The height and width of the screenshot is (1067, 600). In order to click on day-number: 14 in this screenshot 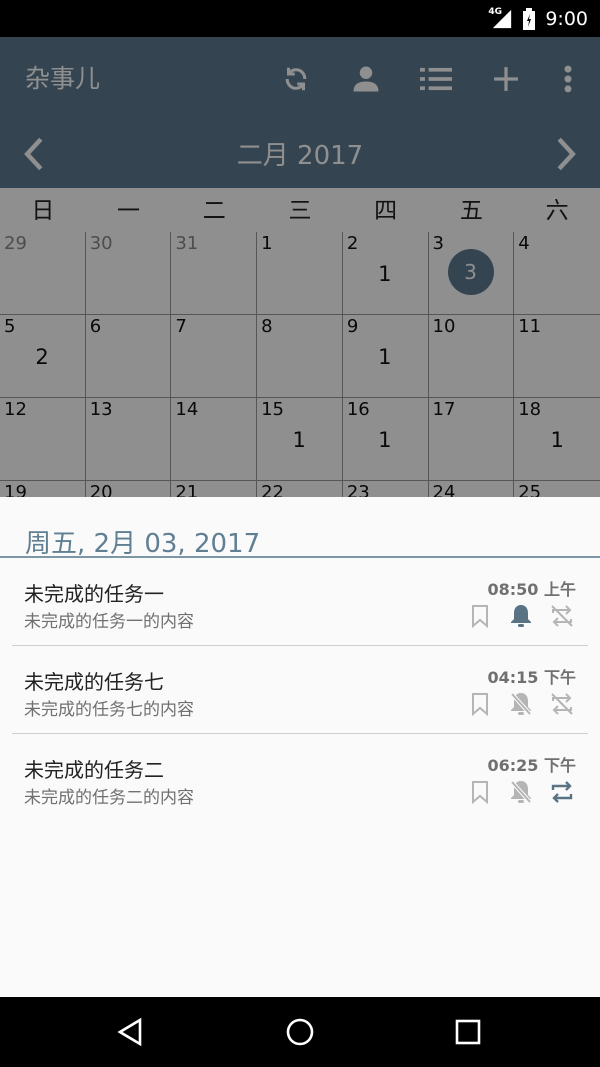, I will do `click(187, 409)`.